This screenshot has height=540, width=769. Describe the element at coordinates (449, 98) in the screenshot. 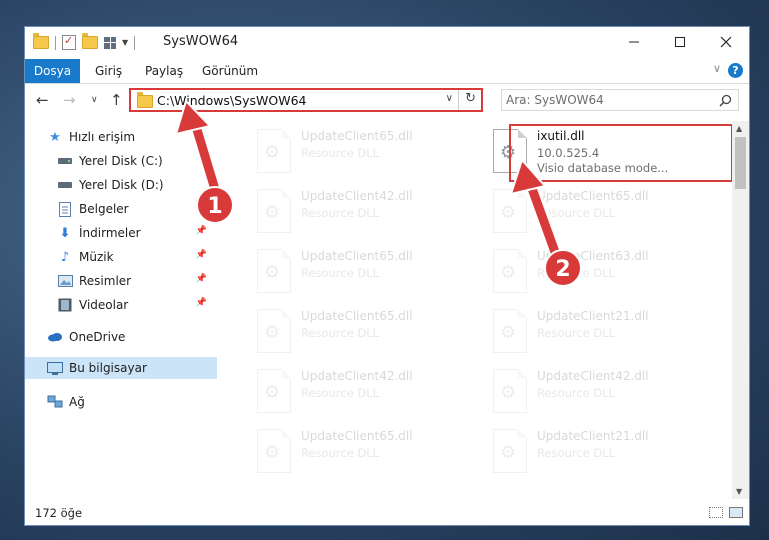

I see `address-dropdown-icon: ∨` at that location.